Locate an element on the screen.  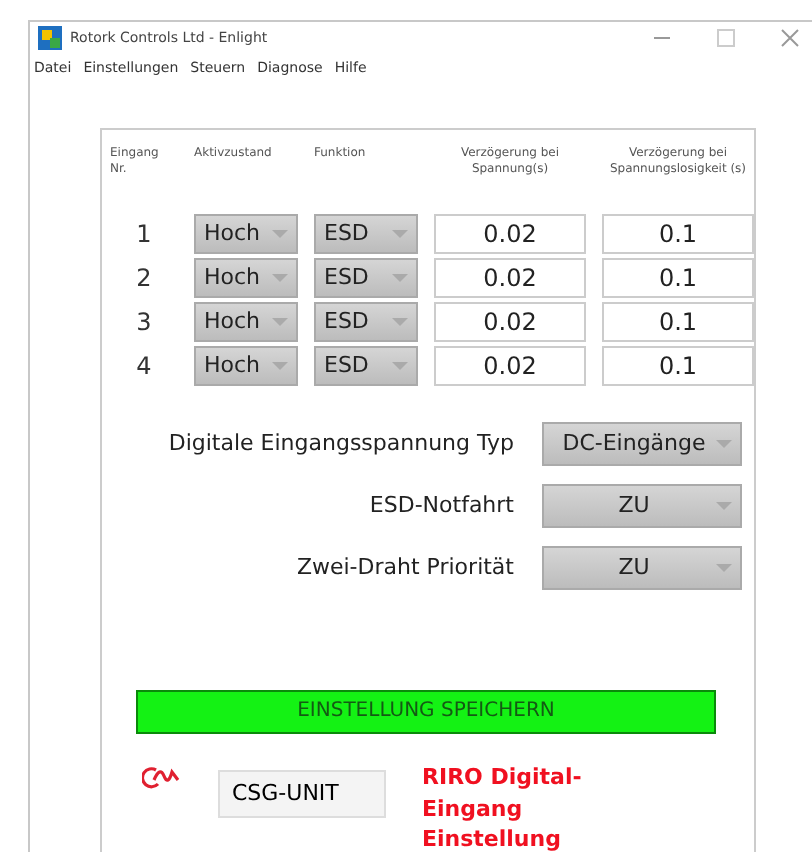
row-number: 3 is located at coordinates (144, 321).